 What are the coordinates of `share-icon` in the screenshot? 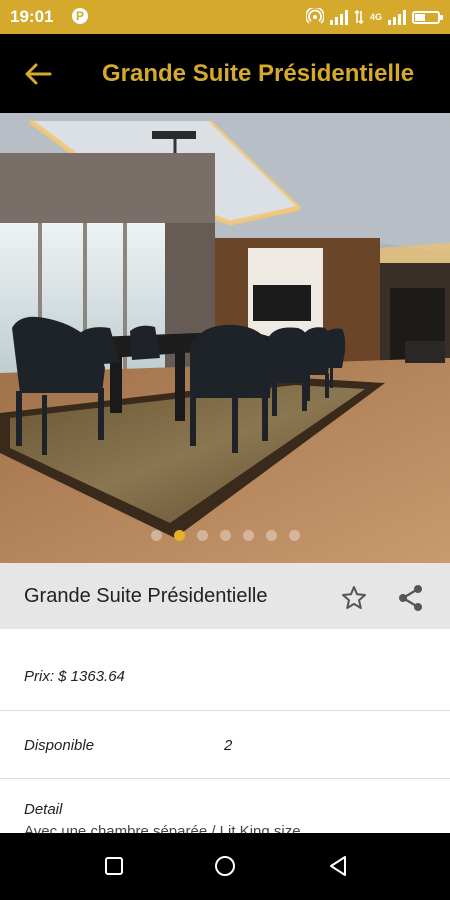 It's located at (411, 598).